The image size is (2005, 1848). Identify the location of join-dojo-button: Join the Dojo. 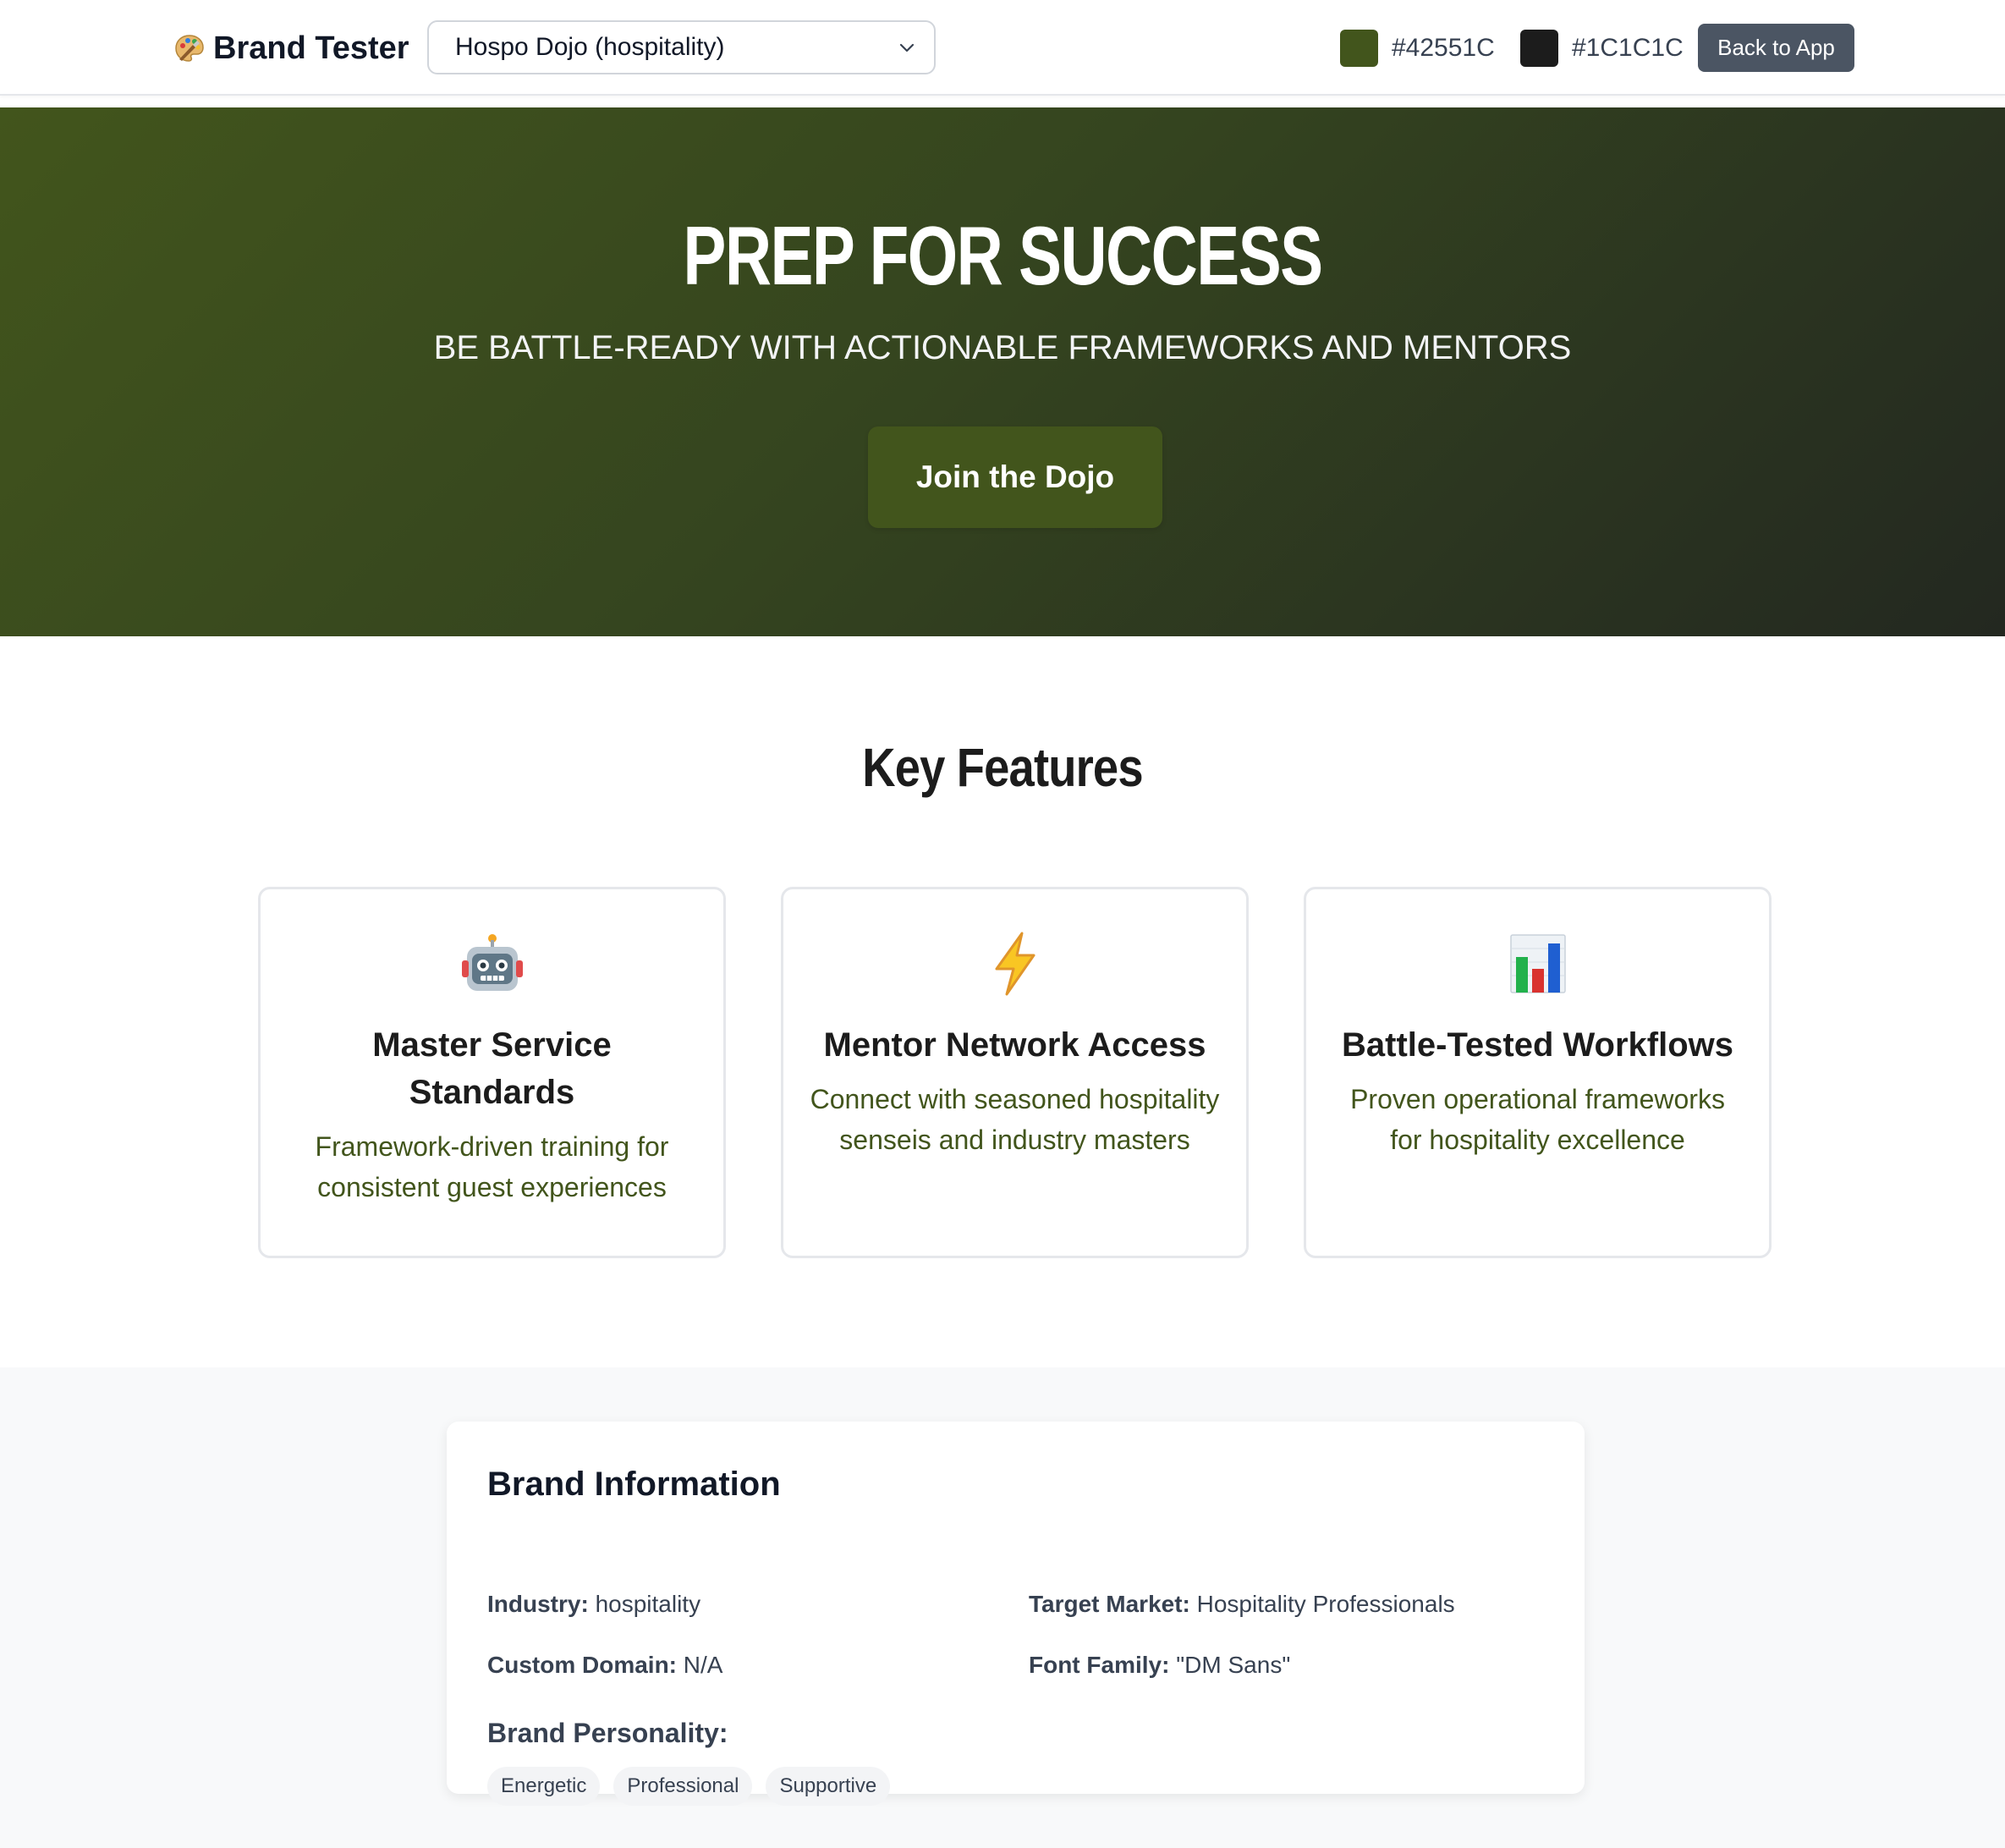
(1015, 477).